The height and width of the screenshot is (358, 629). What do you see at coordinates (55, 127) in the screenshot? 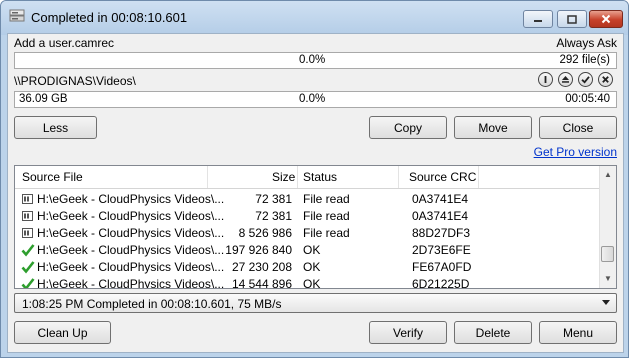
I see `less-button: Less` at bounding box center [55, 127].